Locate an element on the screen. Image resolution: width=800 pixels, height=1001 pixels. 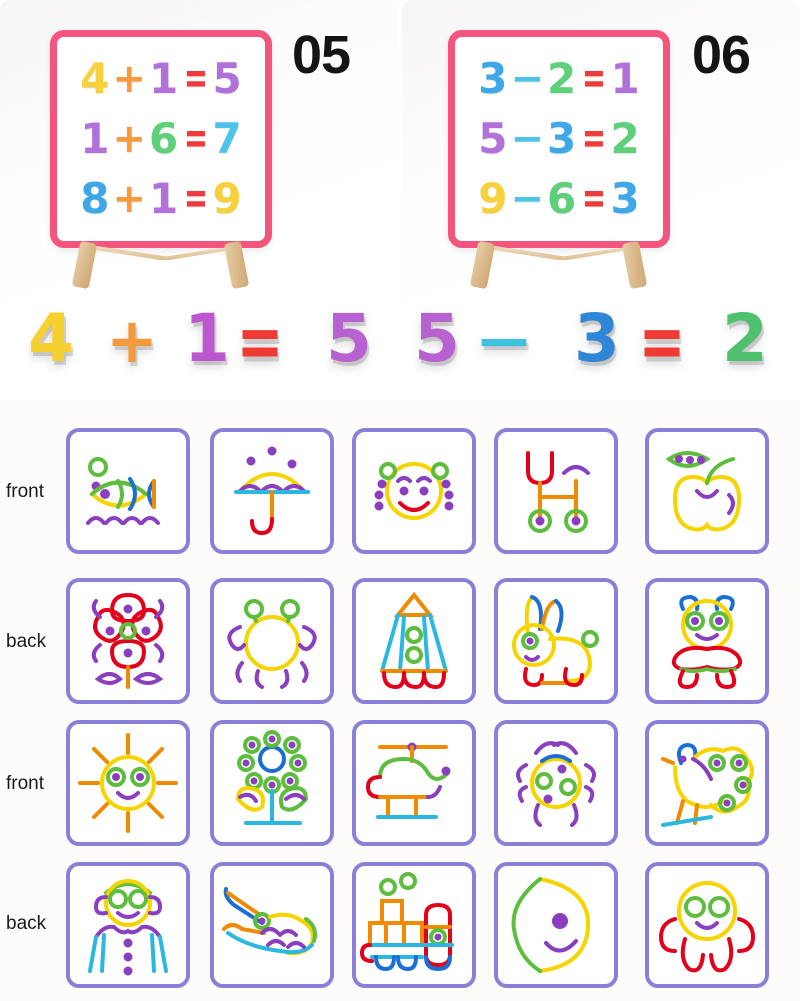
card-fish is located at coordinates (128, 491).